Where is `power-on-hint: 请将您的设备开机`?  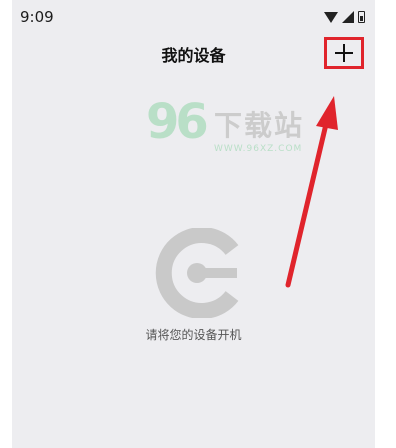 power-on-hint: 请将您的设备开机 is located at coordinates (193, 335).